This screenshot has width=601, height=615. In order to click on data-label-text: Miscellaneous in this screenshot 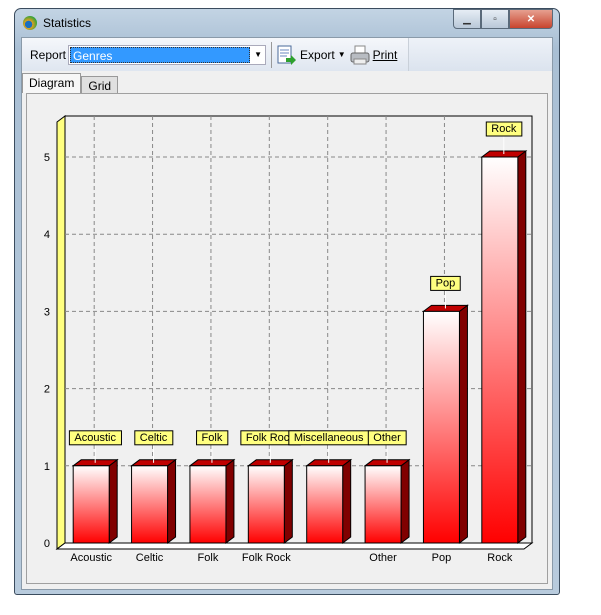, I will do `click(329, 438)`.